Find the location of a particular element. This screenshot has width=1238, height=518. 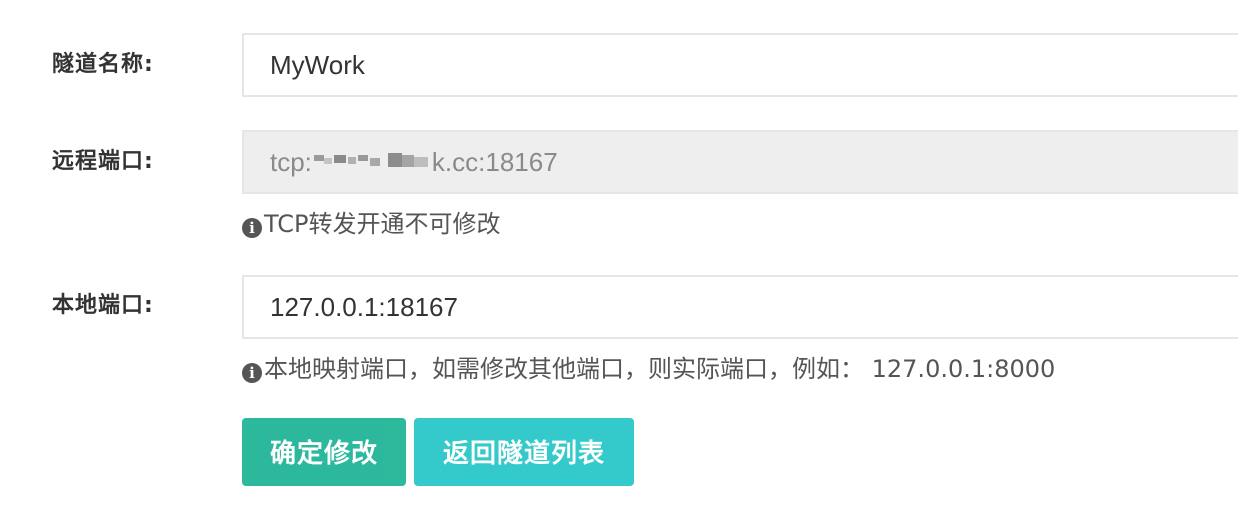

remote-port-field: tcp: k.cc:18167 is located at coordinates (740, 162).